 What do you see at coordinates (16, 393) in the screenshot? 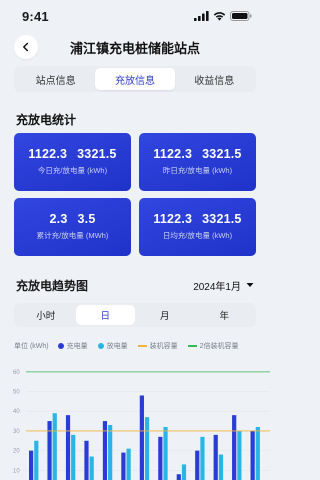
I see `y-tick-label: 50` at bounding box center [16, 393].